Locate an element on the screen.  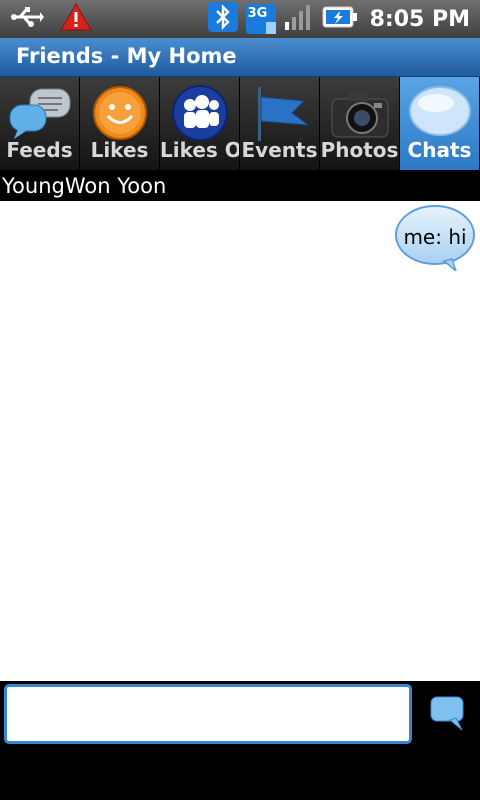
tab-events: Events is located at coordinates (280, 123).